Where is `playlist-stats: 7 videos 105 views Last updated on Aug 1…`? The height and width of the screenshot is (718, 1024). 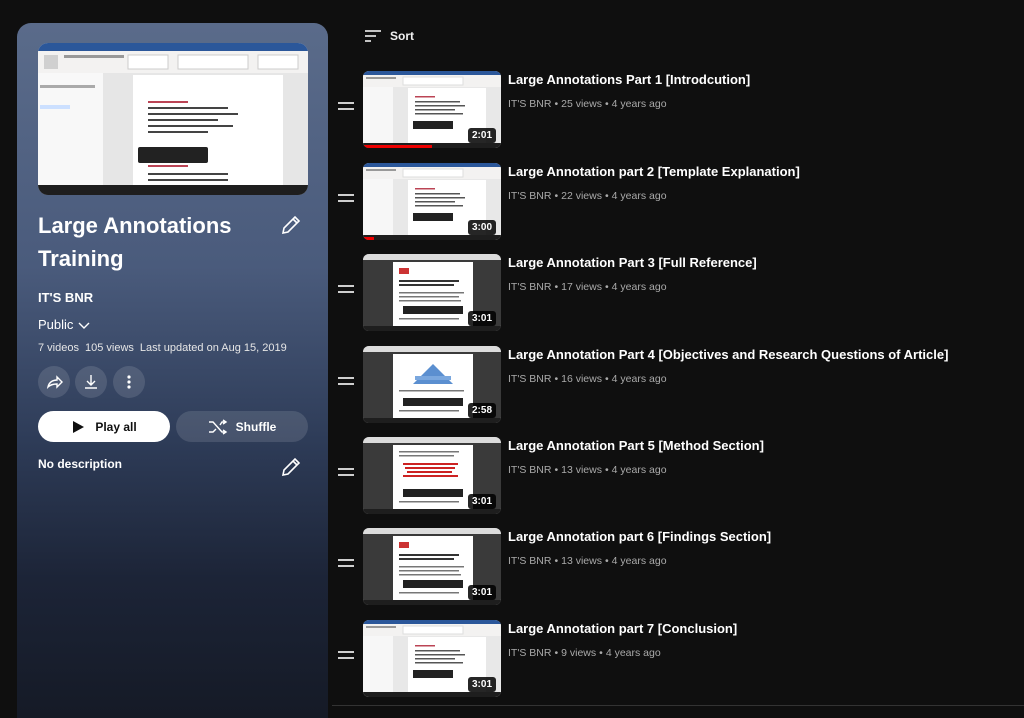 playlist-stats: 7 videos 105 views Last updated on Aug 1… is located at coordinates (162, 348).